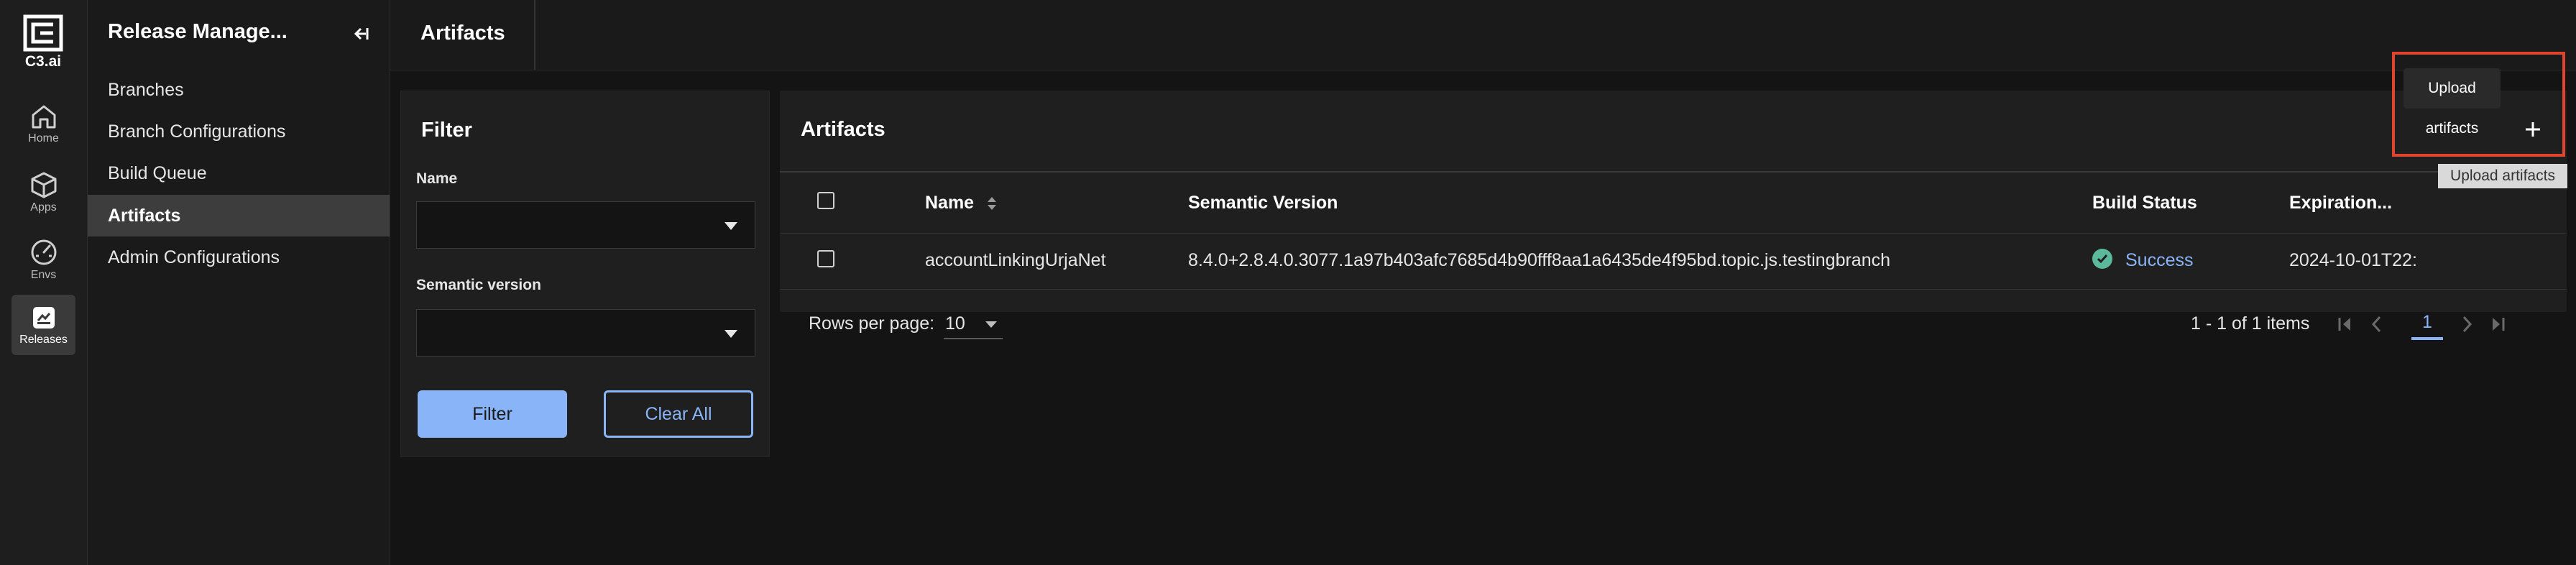  I want to click on artifacts-title: Artifacts, so click(843, 129).